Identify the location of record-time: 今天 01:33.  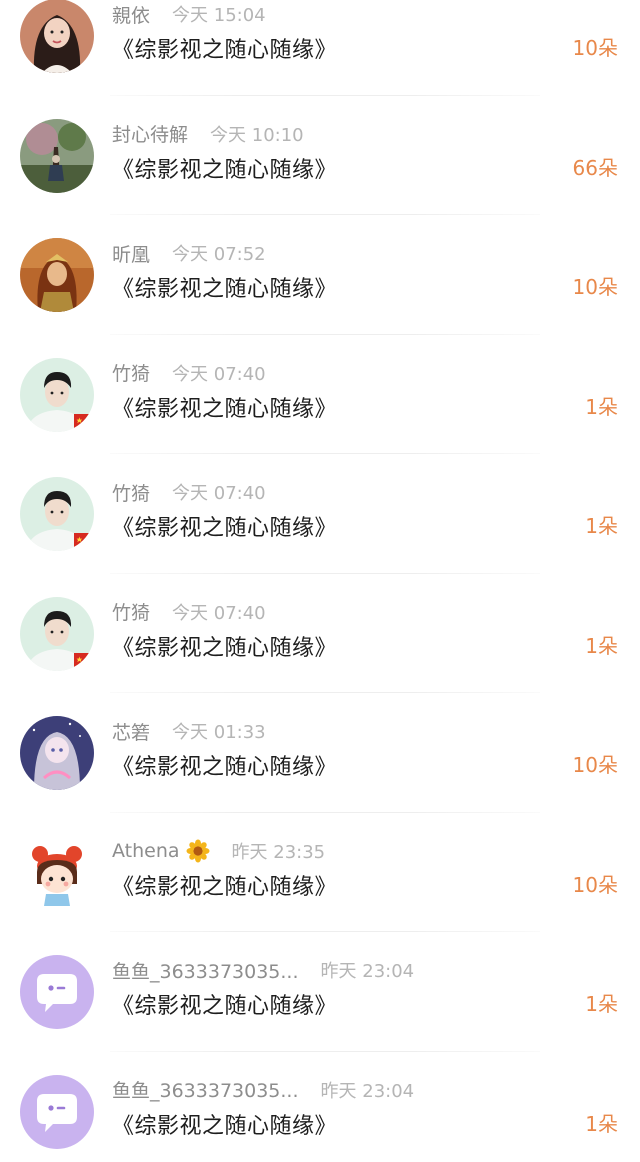
(219, 732).